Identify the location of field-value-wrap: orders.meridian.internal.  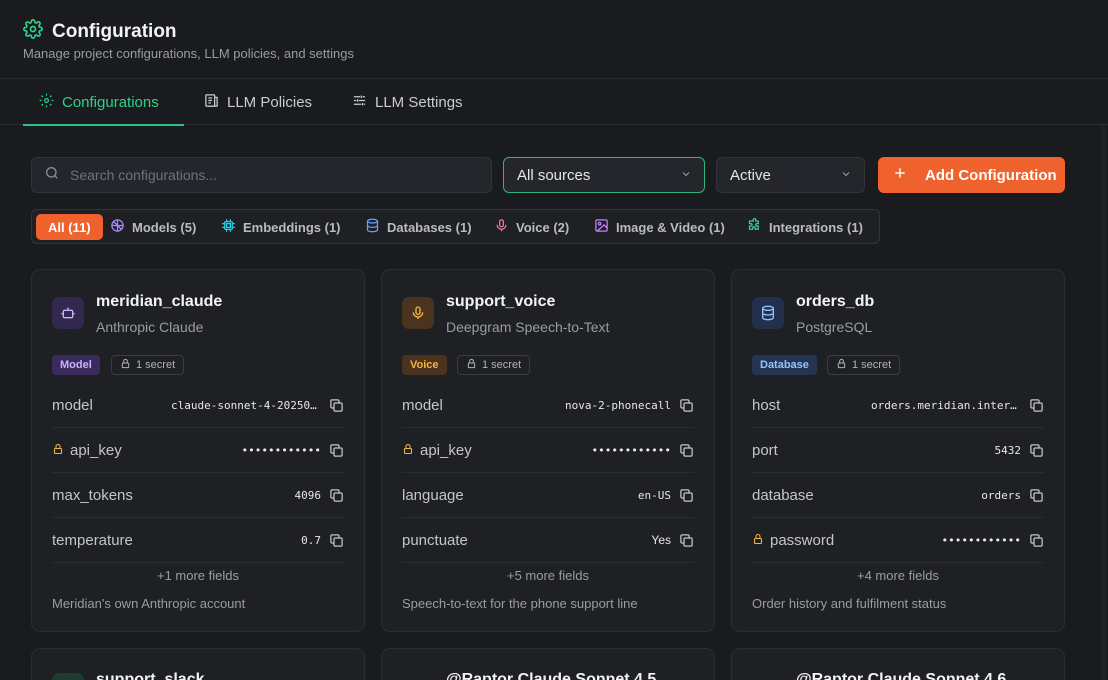
(957, 405).